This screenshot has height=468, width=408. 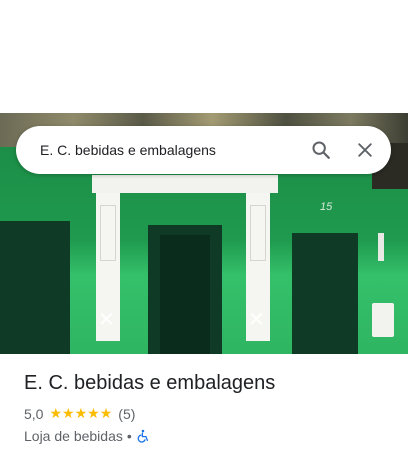 I want to click on photo-door-center-inner, so click(x=185, y=294).